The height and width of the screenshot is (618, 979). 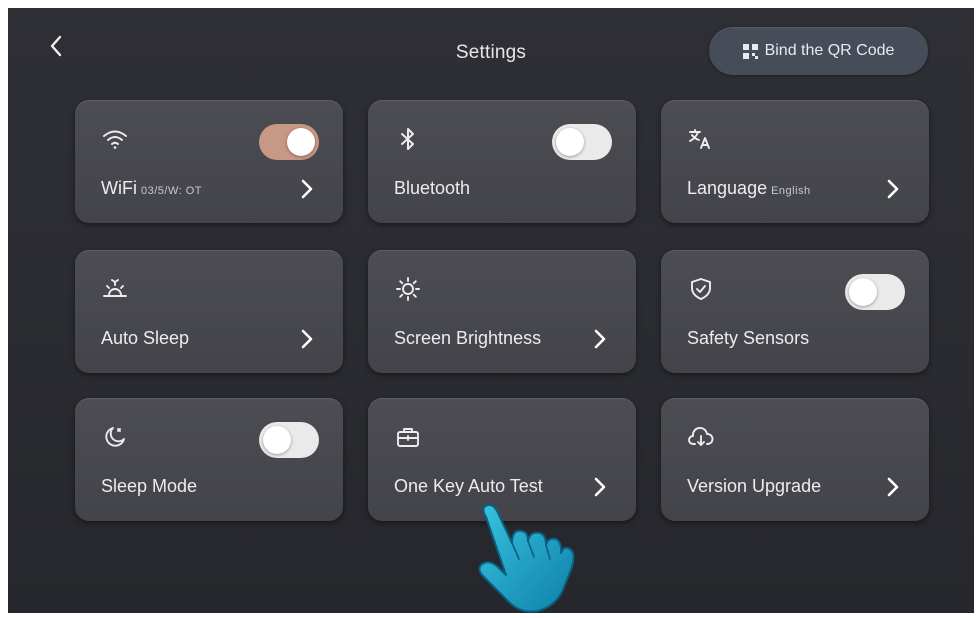 I want to click on language-value: English, so click(x=791, y=191).